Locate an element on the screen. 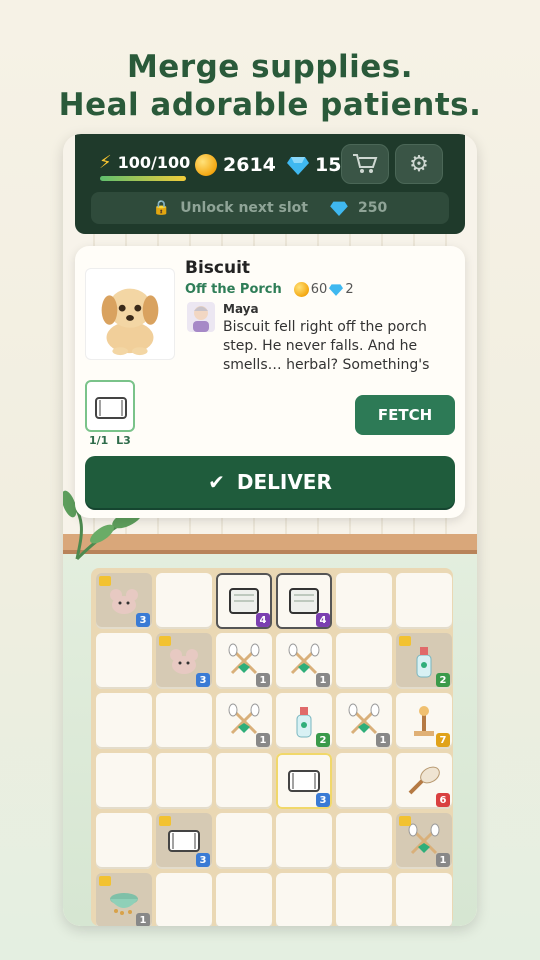  required-level: L3 is located at coordinates (123, 440).